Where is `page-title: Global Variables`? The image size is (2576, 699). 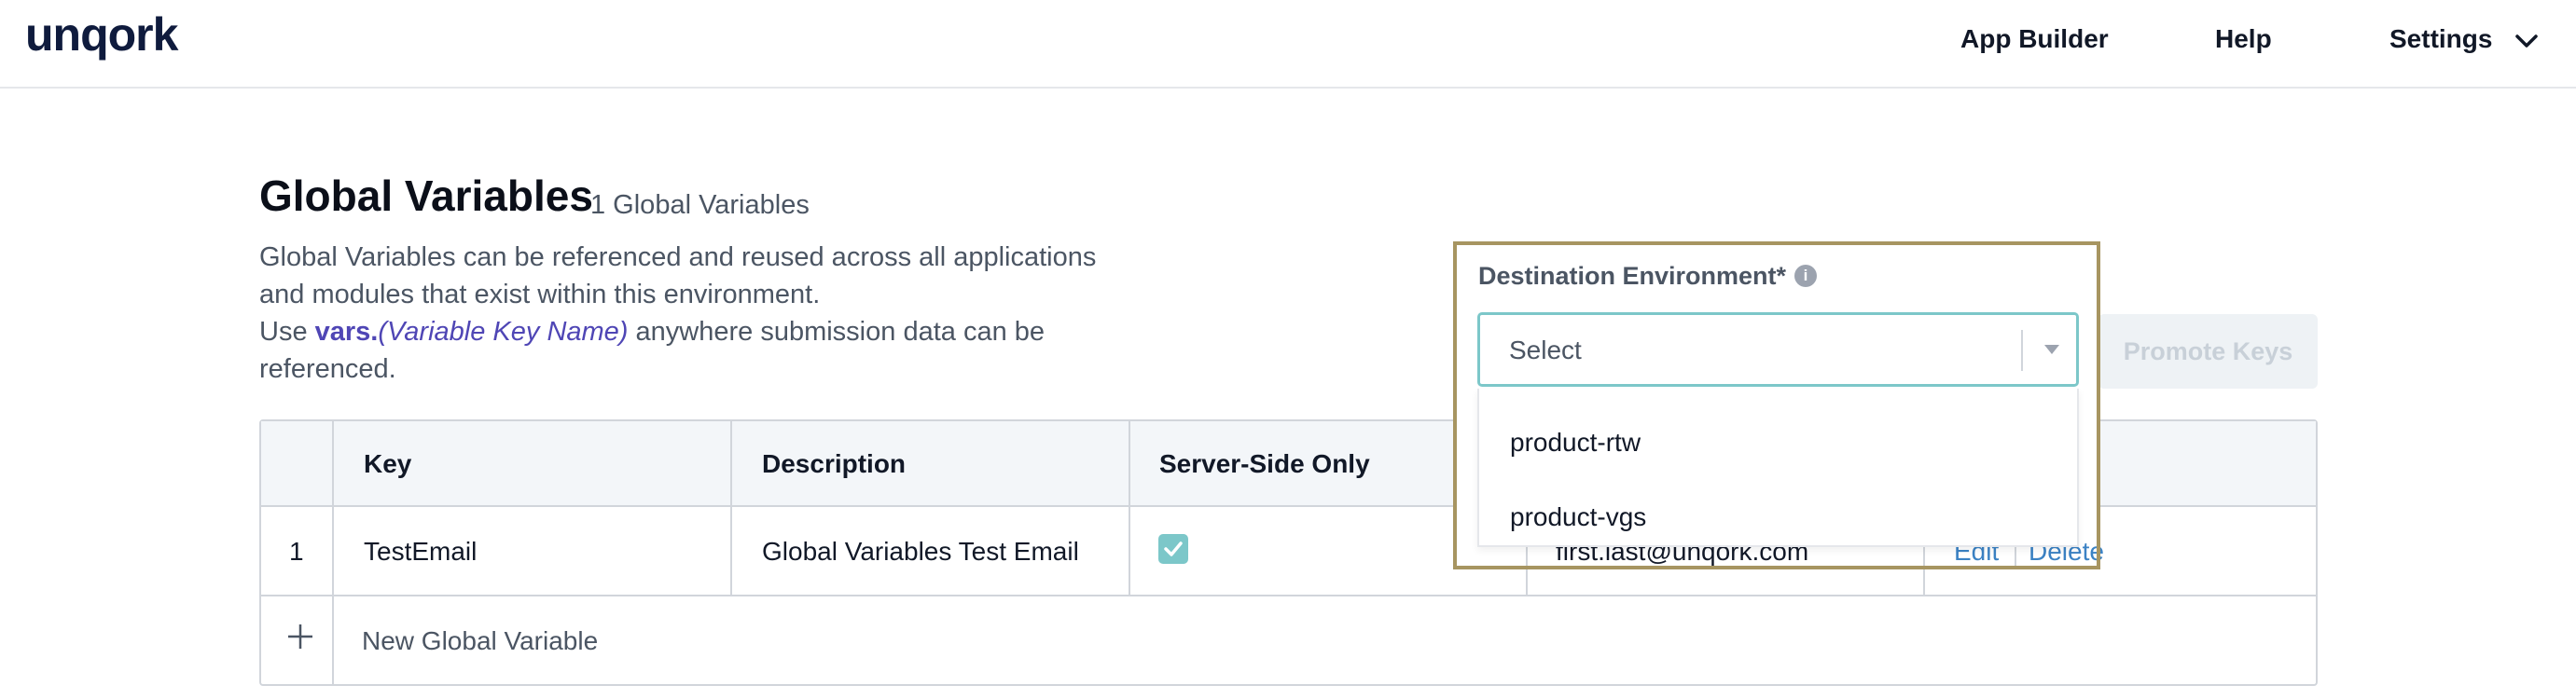
page-title: Global Variables is located at coordinates (426, 195).